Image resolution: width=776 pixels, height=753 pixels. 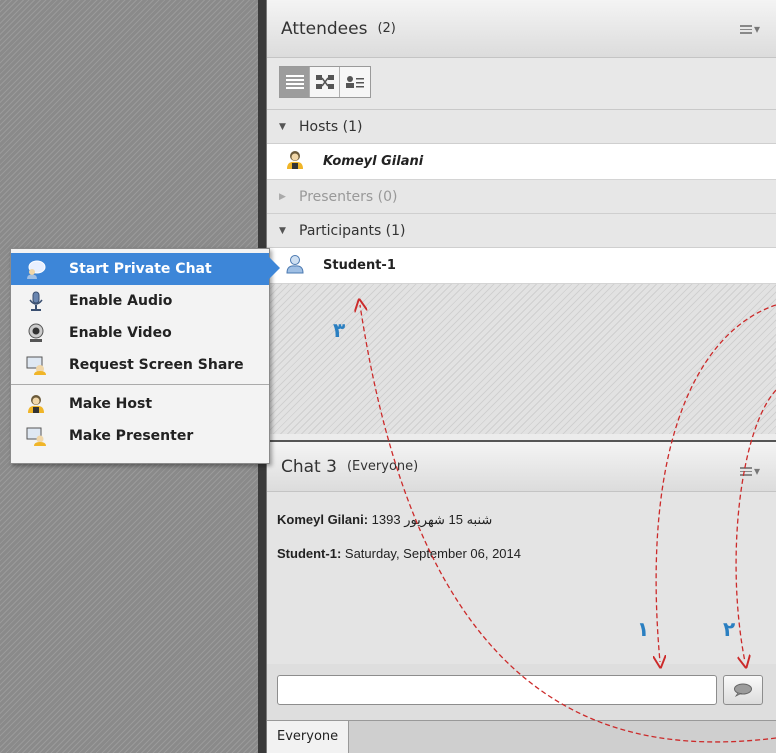 I want to click on menu-item-enable-audio: Enable Audio, so click(x=140, y=301).